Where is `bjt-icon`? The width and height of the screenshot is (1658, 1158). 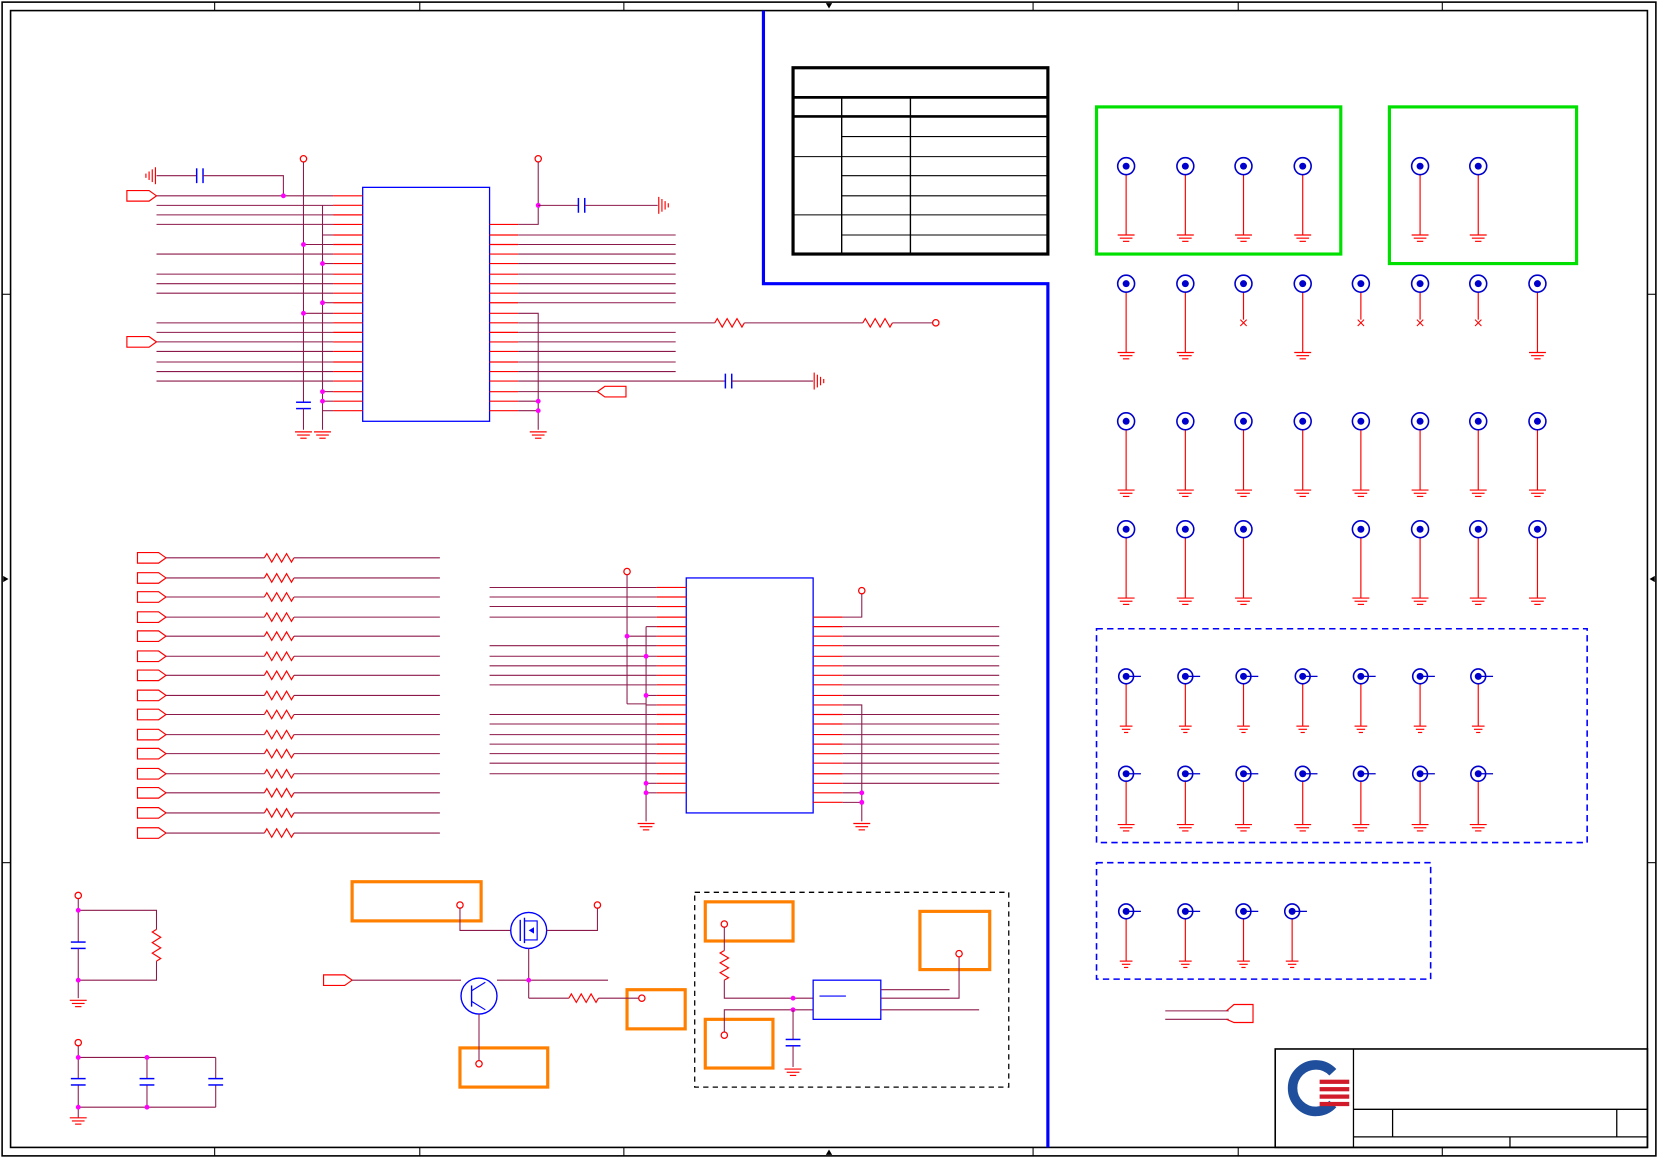
bjt-icon is located at coordinates (479, 996).